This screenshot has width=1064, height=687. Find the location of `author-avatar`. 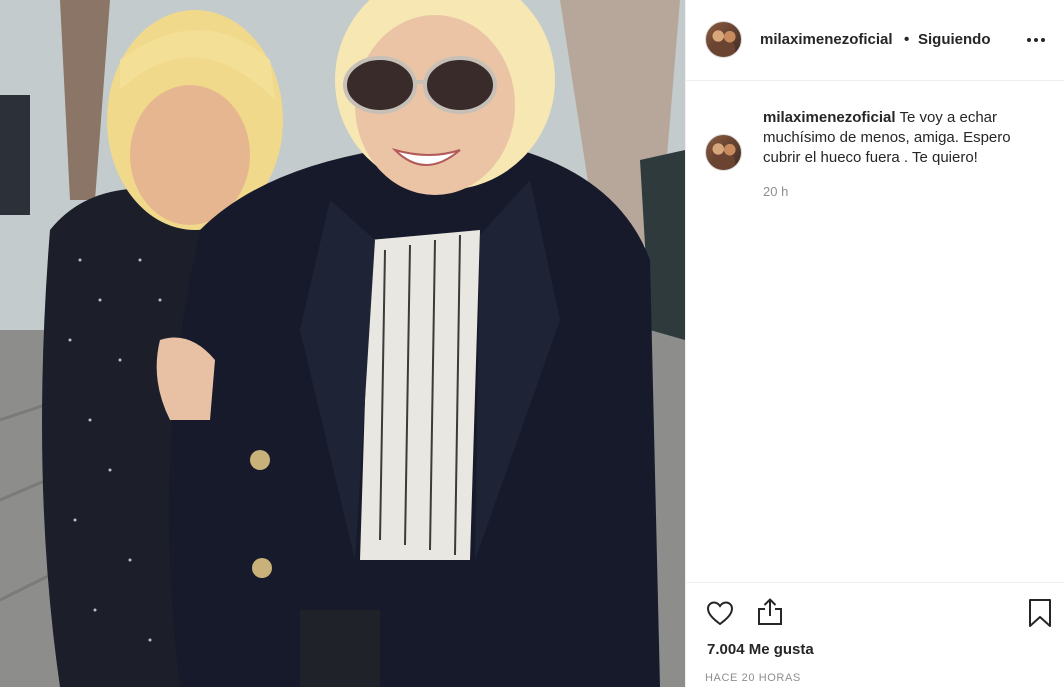

author-avatar is located at coordinates (723, 39).